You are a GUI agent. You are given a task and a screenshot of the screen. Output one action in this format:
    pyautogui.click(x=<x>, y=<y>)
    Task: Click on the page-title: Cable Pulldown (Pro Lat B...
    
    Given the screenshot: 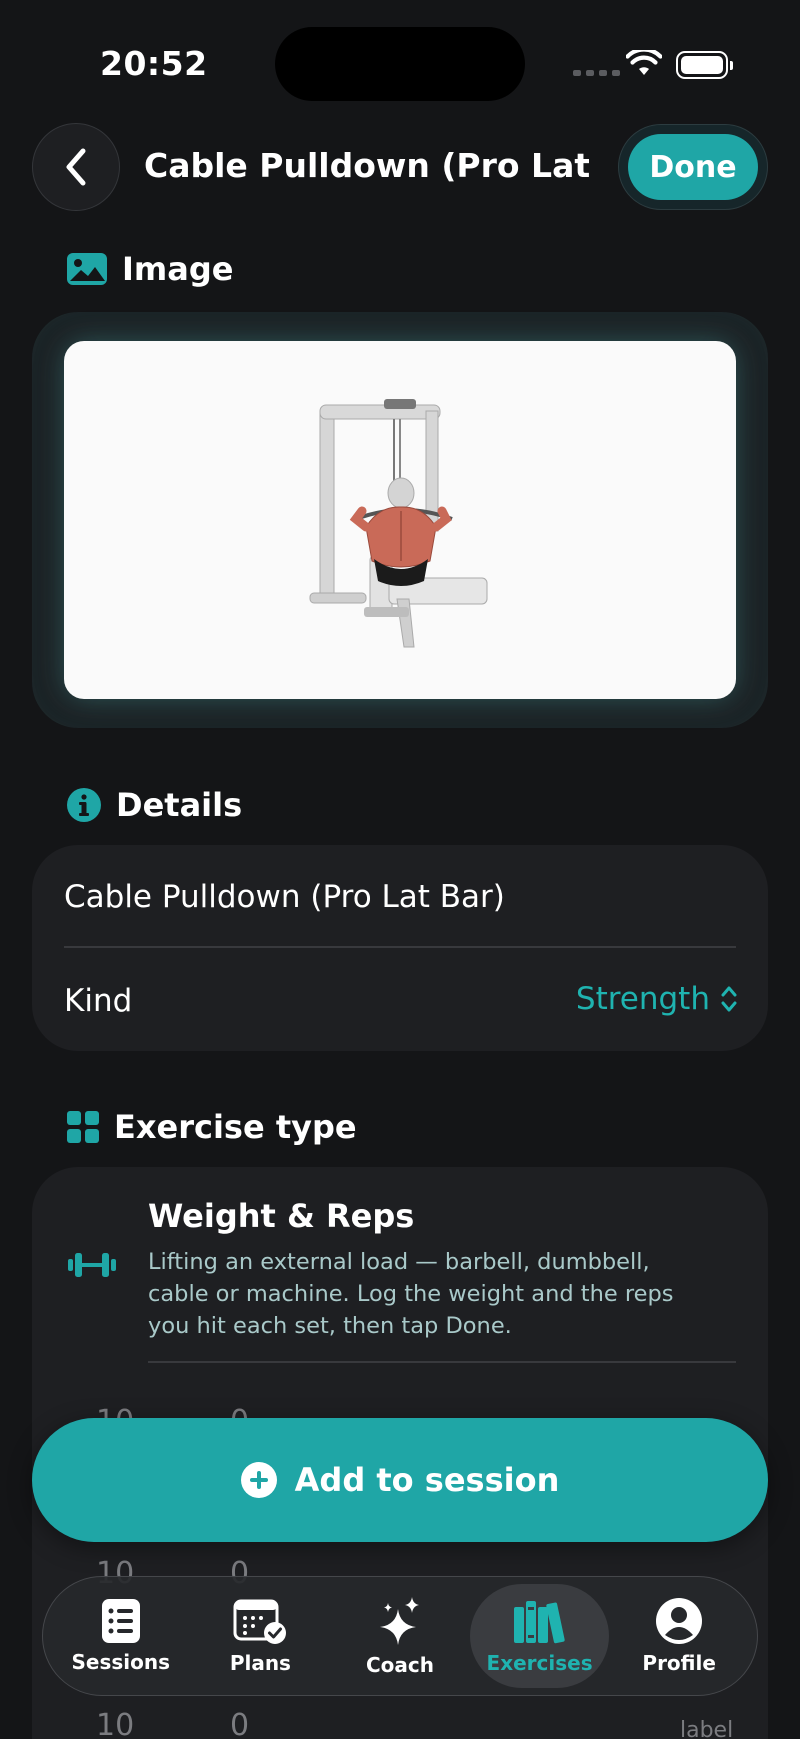 What is the action you would take?
    pyautogui.click(x=366, y=165)
    